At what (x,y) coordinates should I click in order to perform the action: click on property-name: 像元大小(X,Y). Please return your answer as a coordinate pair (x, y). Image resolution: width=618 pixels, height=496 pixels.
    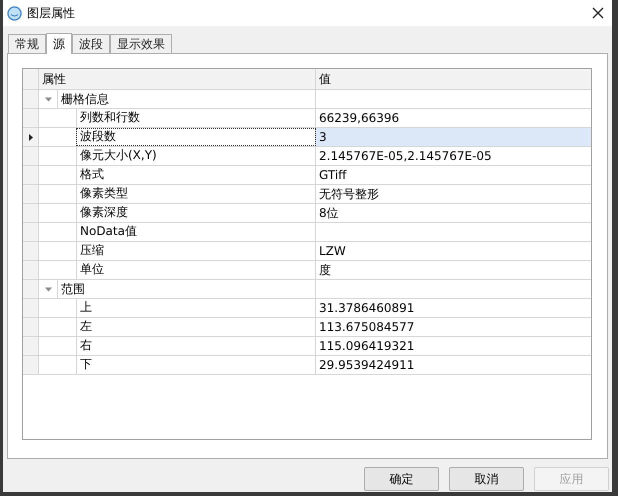
    Looking at the image, I should click on (196, 156).